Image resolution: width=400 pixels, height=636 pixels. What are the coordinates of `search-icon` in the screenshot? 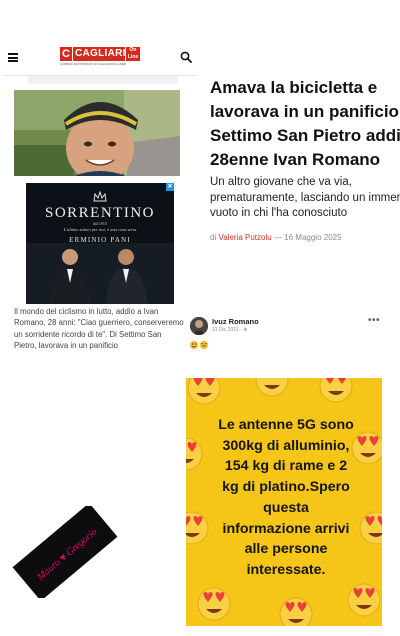 It's located at (186, 57).